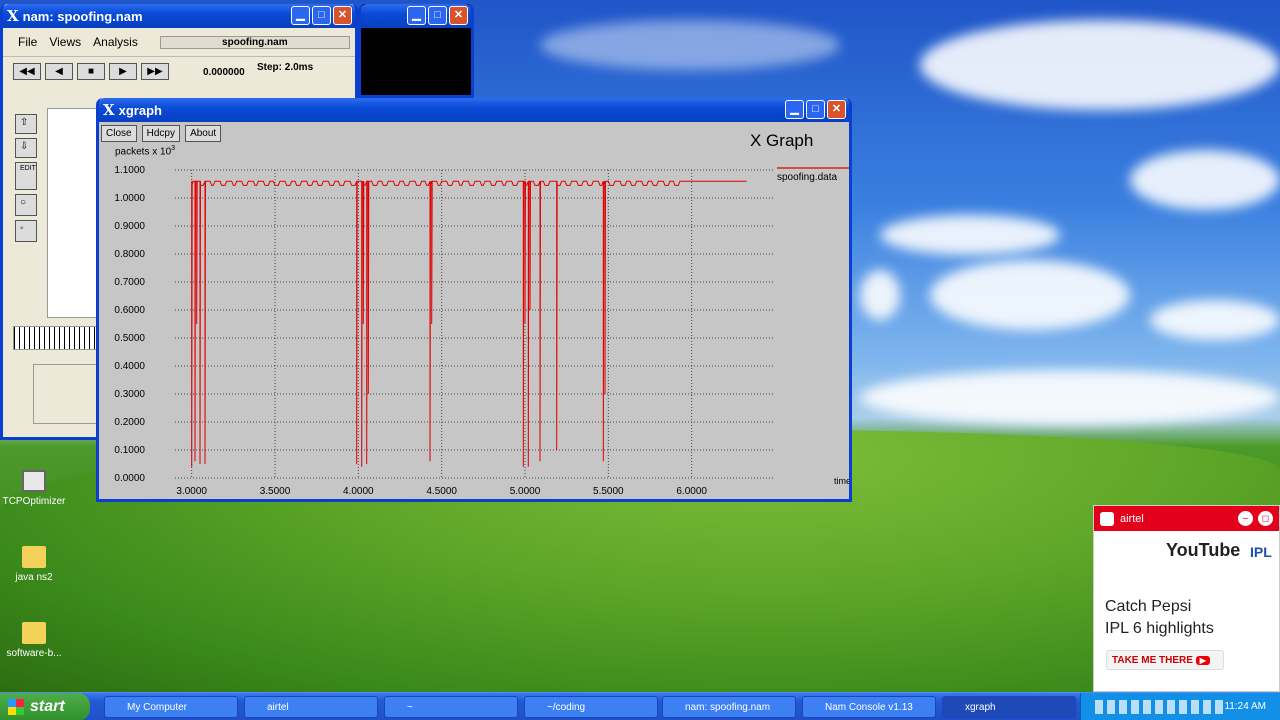 This screenshot has height=720, width=1280. Describe the element at coordinates (129, 394) in the screenshot. I see `y-tick-label: 0.3000` at that location.